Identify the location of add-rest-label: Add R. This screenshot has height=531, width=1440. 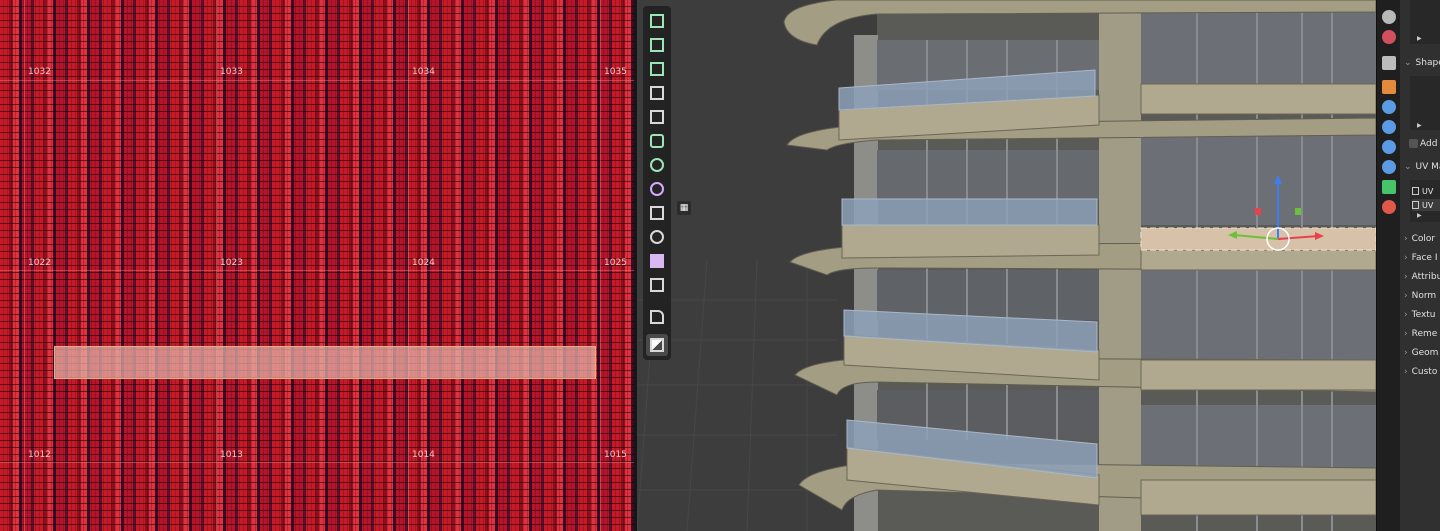
(1430, 144).